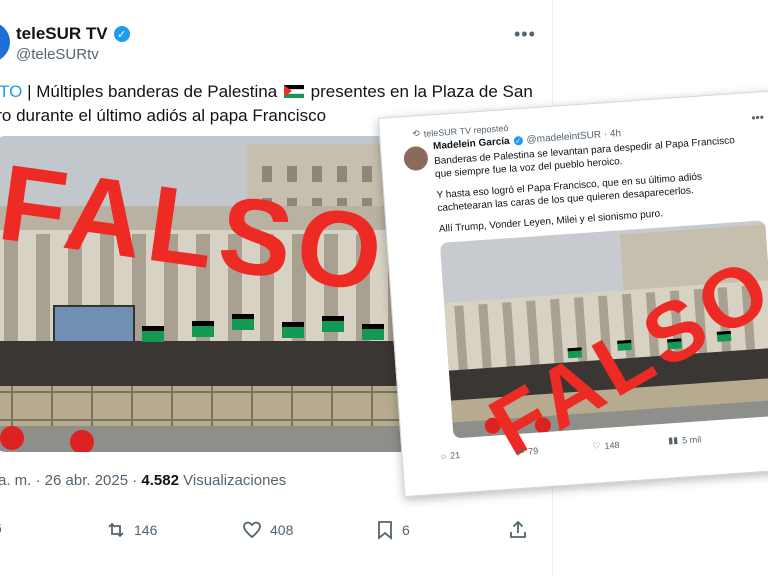 This screenshot has height=576, width=768. I want to click on like-count: 408, so click(282, 530).